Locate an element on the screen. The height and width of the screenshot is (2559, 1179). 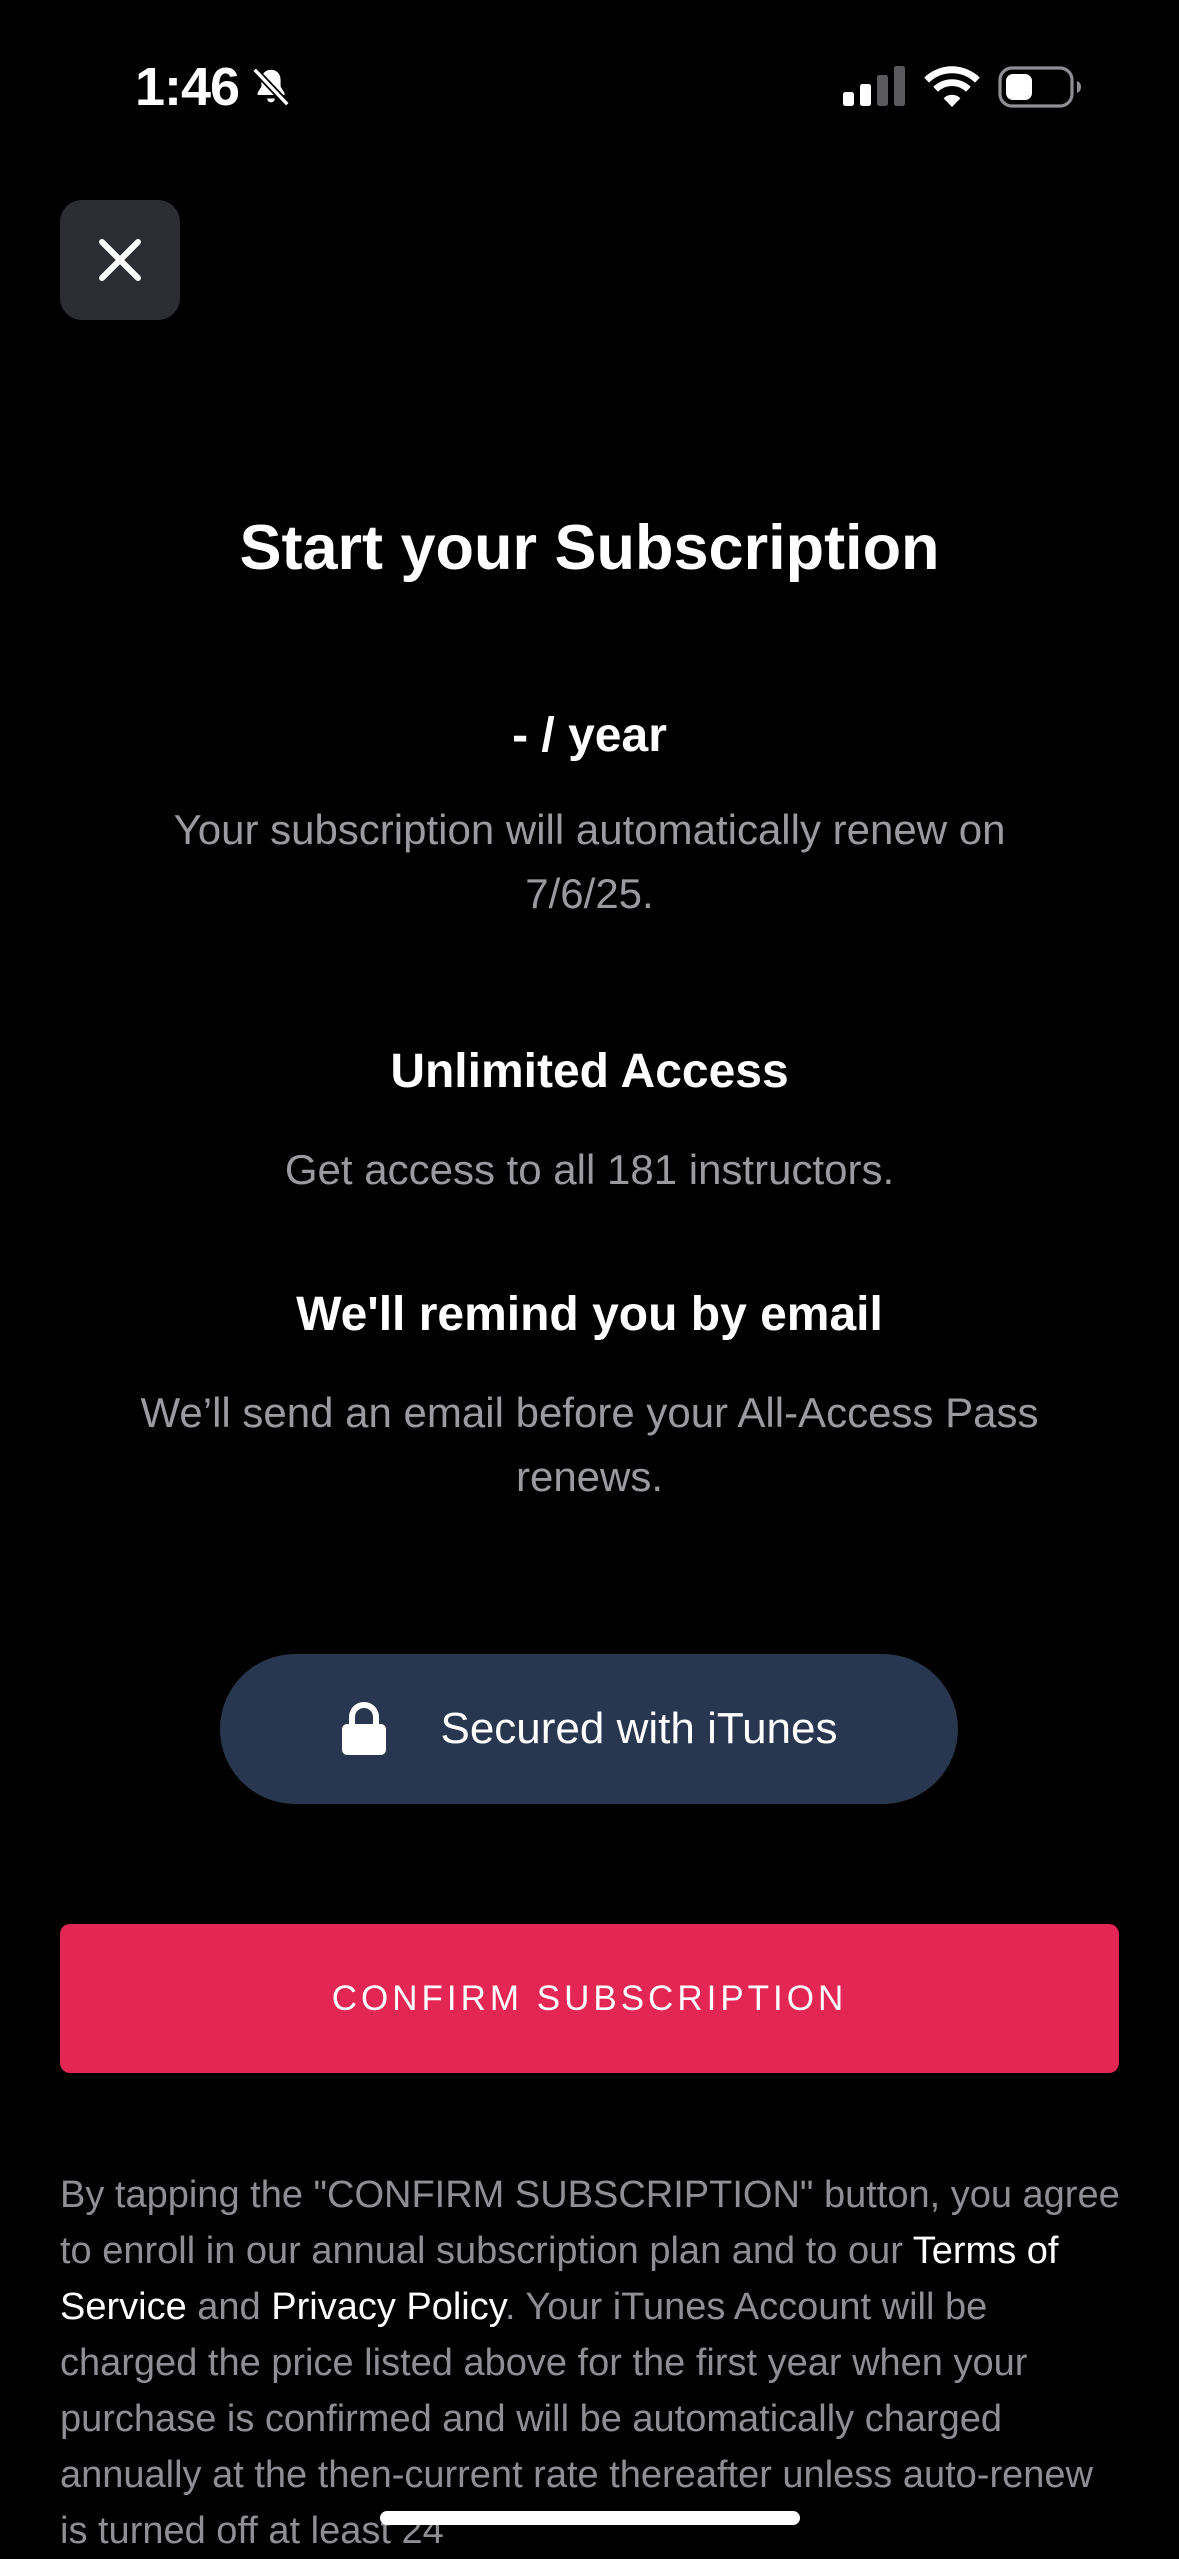
privacy-policy-link: Privacy Policy is located at coordinates (388, 2307).